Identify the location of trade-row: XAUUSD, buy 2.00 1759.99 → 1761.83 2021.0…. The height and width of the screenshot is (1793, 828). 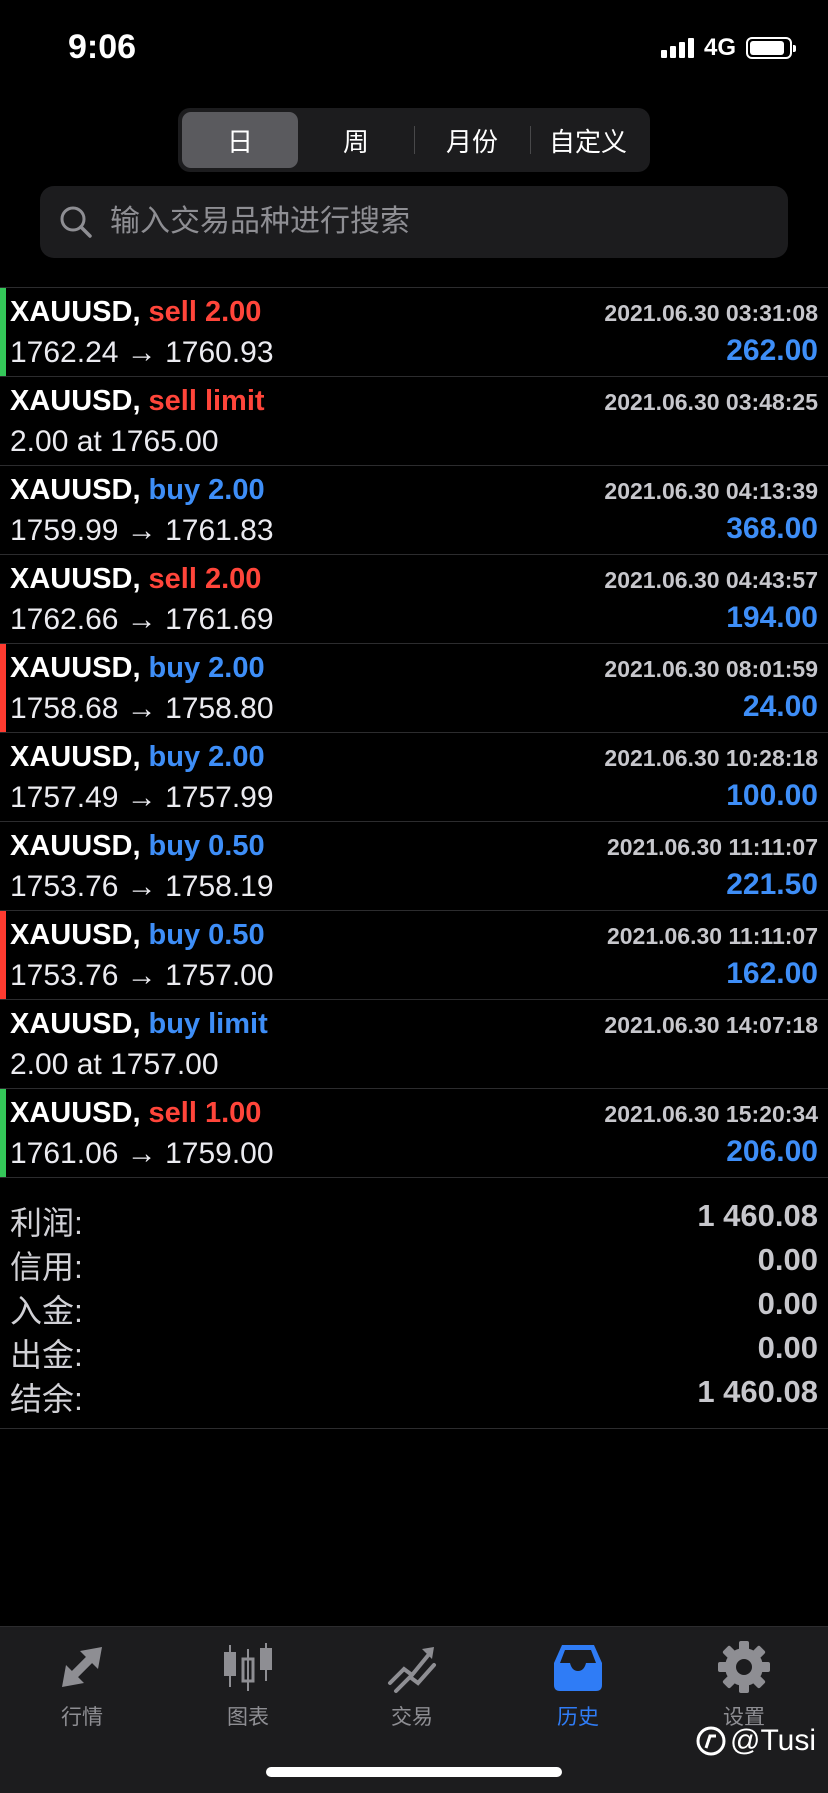
(414, 510).